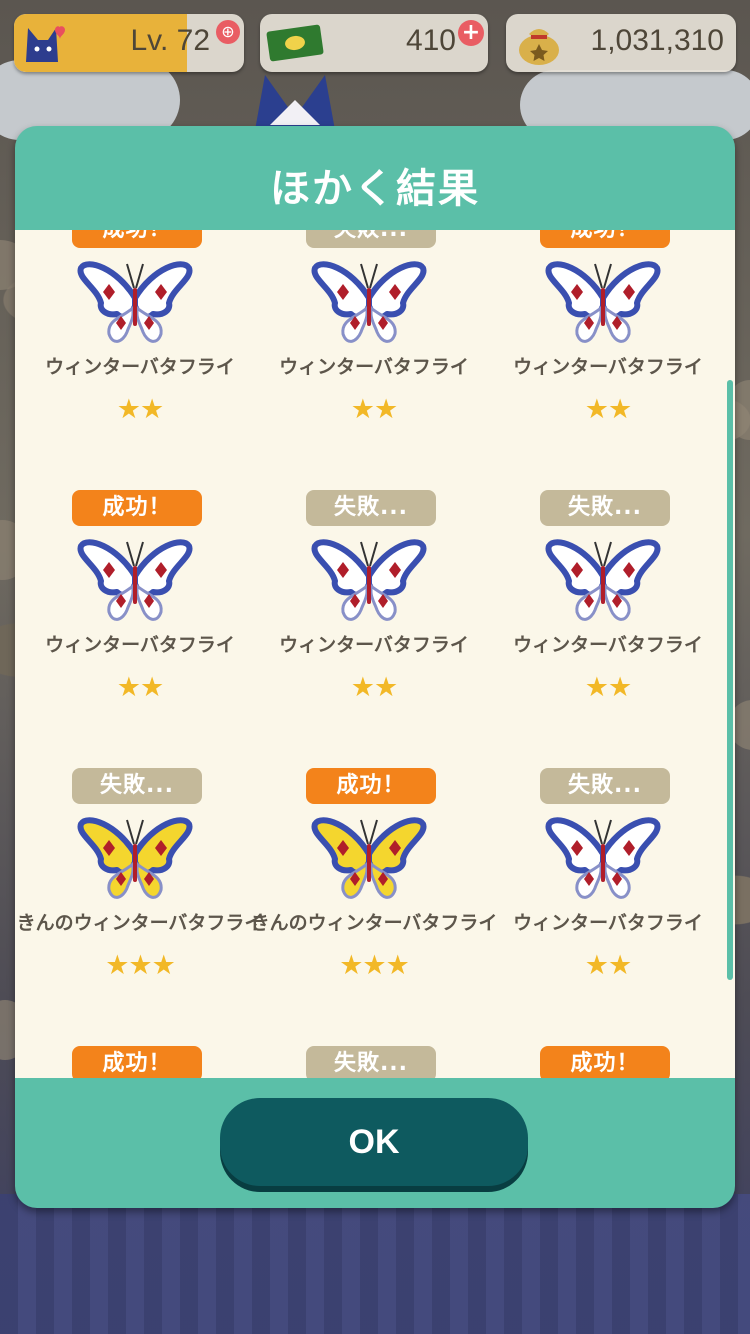  What do you see at coordinates (430, 40) in the screenshot?
I see `leaf-ticket-count: 410` at bounding box center [430, 40].